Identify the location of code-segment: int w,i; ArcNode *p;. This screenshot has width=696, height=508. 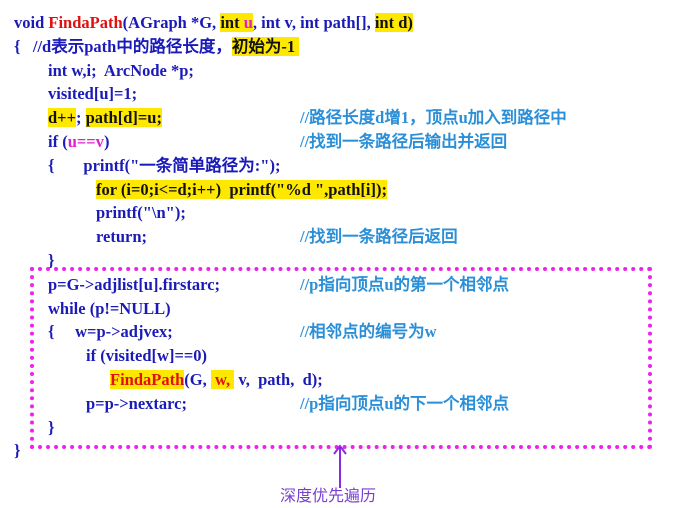
(121, 70).